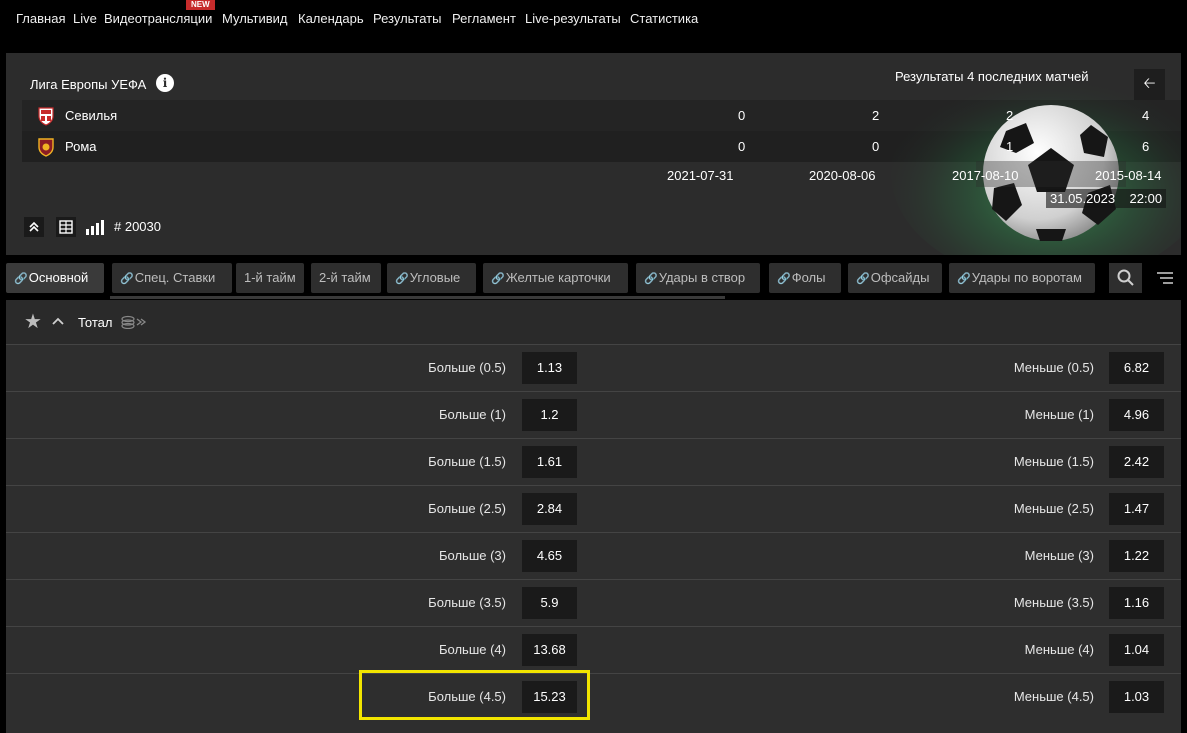 This screenshot has width=1187, height=733. Describe the element at coordinates (593, 696) in the screenshot. I see `odds-row: Больше (4.5) 15.23 Меньше (4.5) 1.03` at that location.